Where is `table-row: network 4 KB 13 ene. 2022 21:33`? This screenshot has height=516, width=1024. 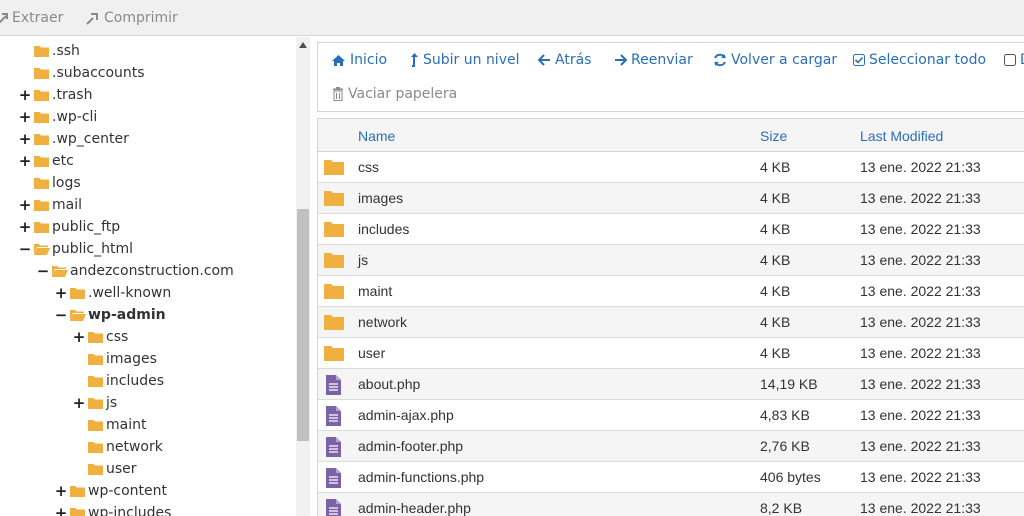 table-row: network 4 KB 13 ene. 2022 21:33 is located at coordinates (671, 322).